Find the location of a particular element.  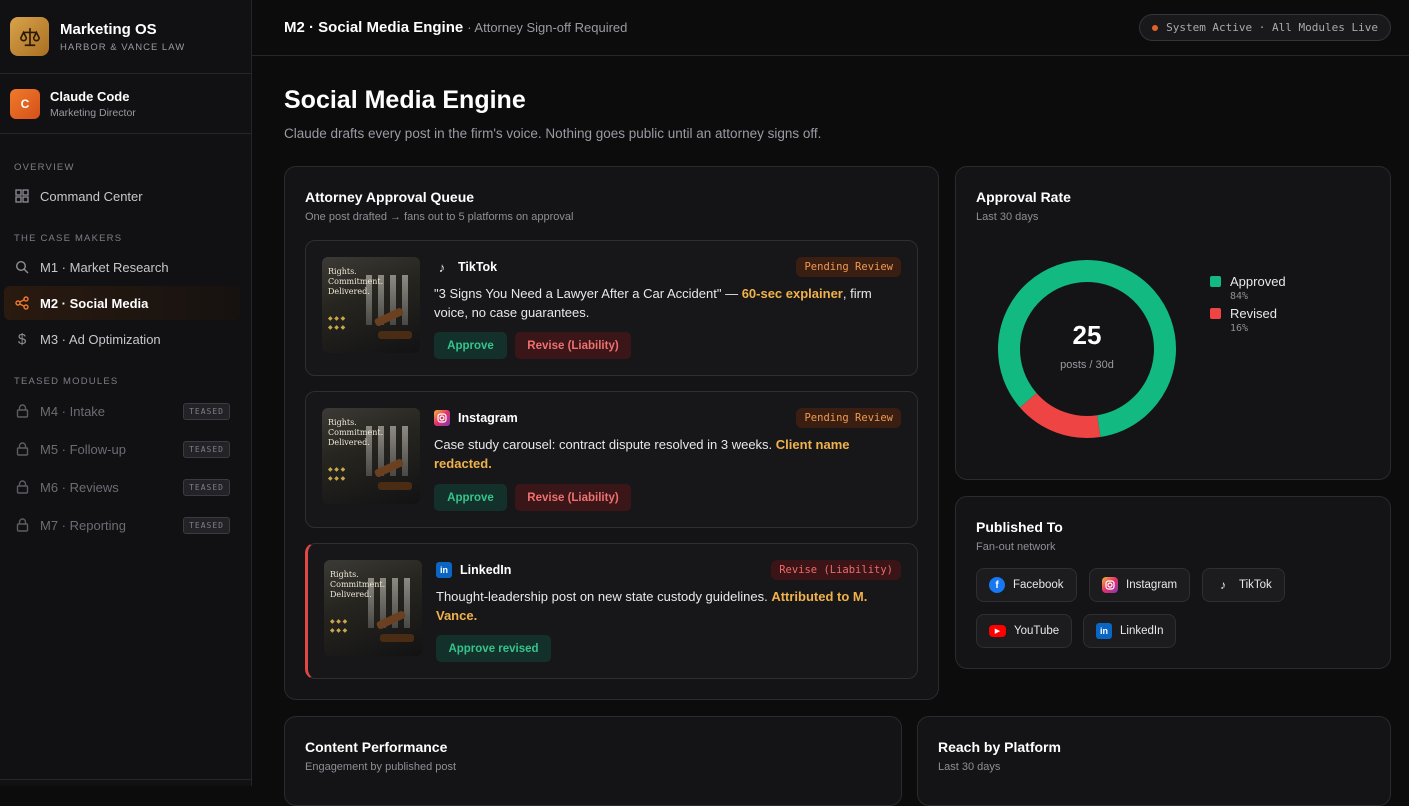

share-icon is located at coordinates (22, 303).